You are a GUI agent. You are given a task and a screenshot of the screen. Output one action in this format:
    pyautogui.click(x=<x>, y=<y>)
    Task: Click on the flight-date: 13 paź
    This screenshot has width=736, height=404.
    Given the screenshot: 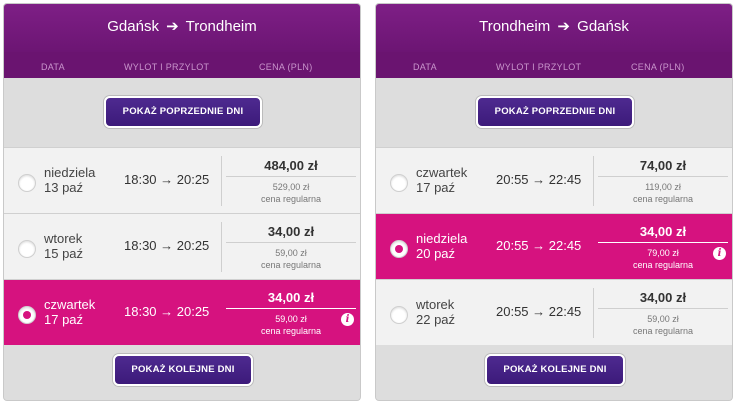 What is the action you would take?
    pyautogui.click(x=64, y=187)
    